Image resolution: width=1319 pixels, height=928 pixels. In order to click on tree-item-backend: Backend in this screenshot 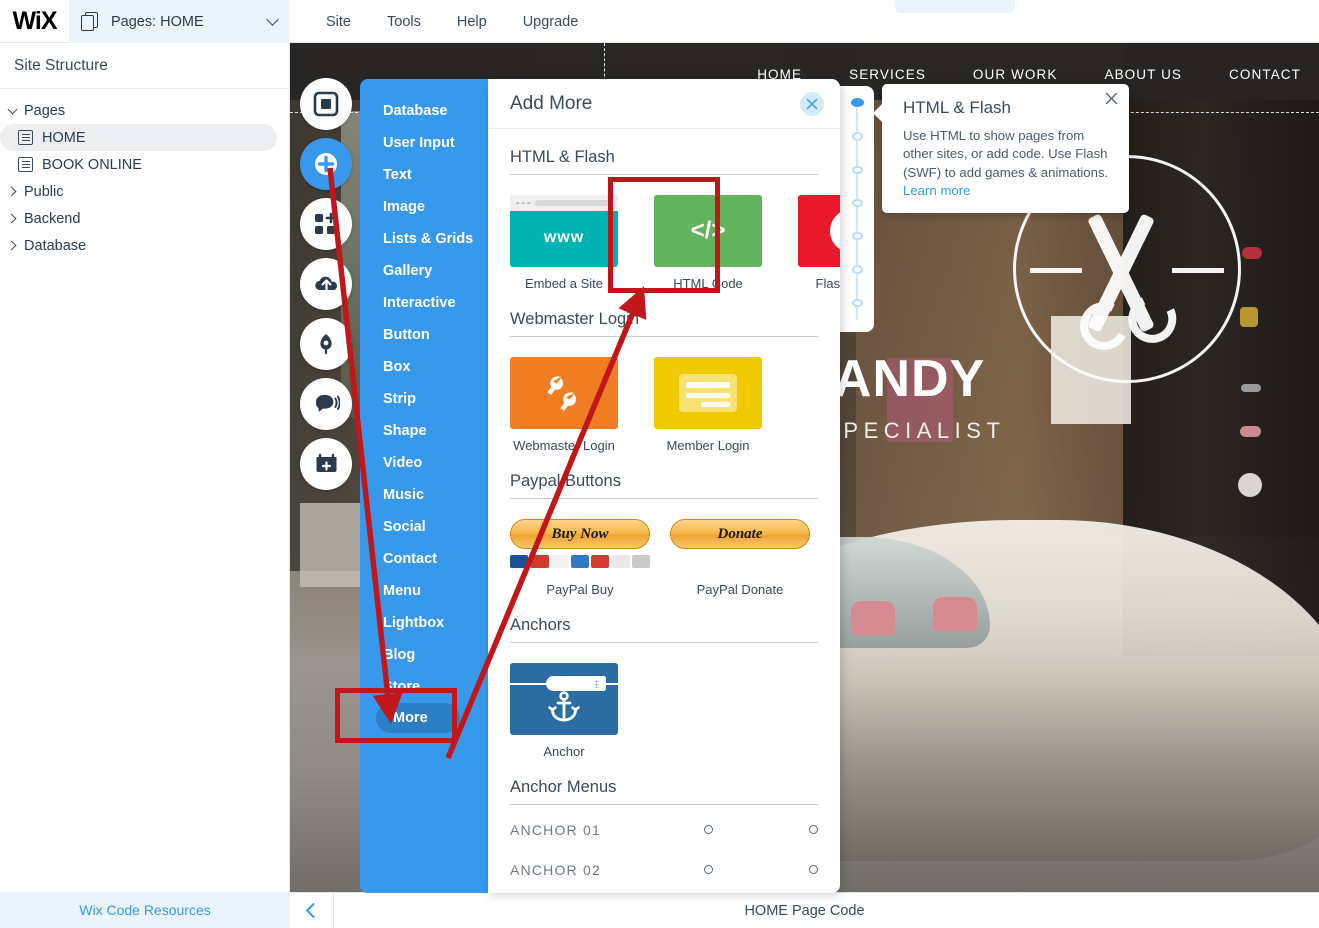, I will do `click(144, 218)`.